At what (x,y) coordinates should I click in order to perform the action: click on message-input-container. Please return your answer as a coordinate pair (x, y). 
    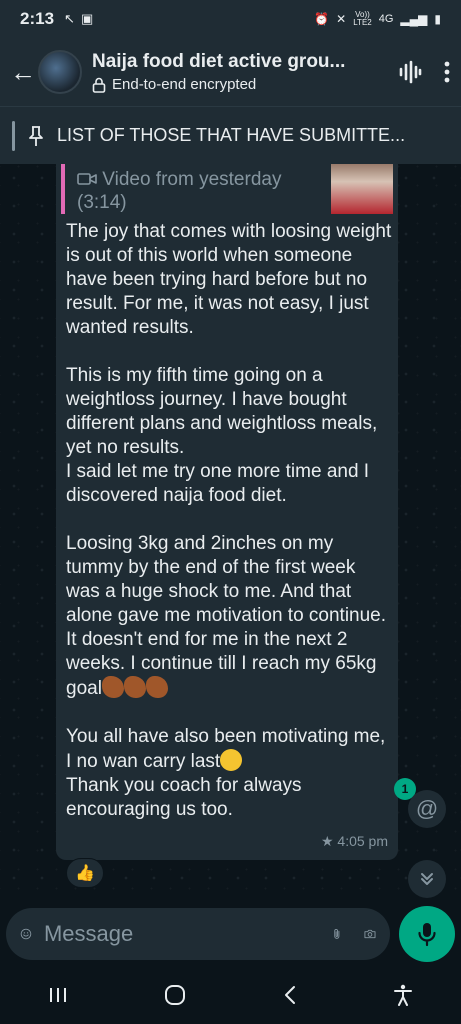
    Looking at the image, I should click on (198, 934).